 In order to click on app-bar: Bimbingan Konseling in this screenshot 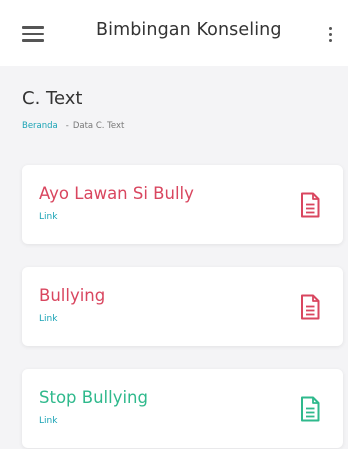, I will do `click(174, 33)`.